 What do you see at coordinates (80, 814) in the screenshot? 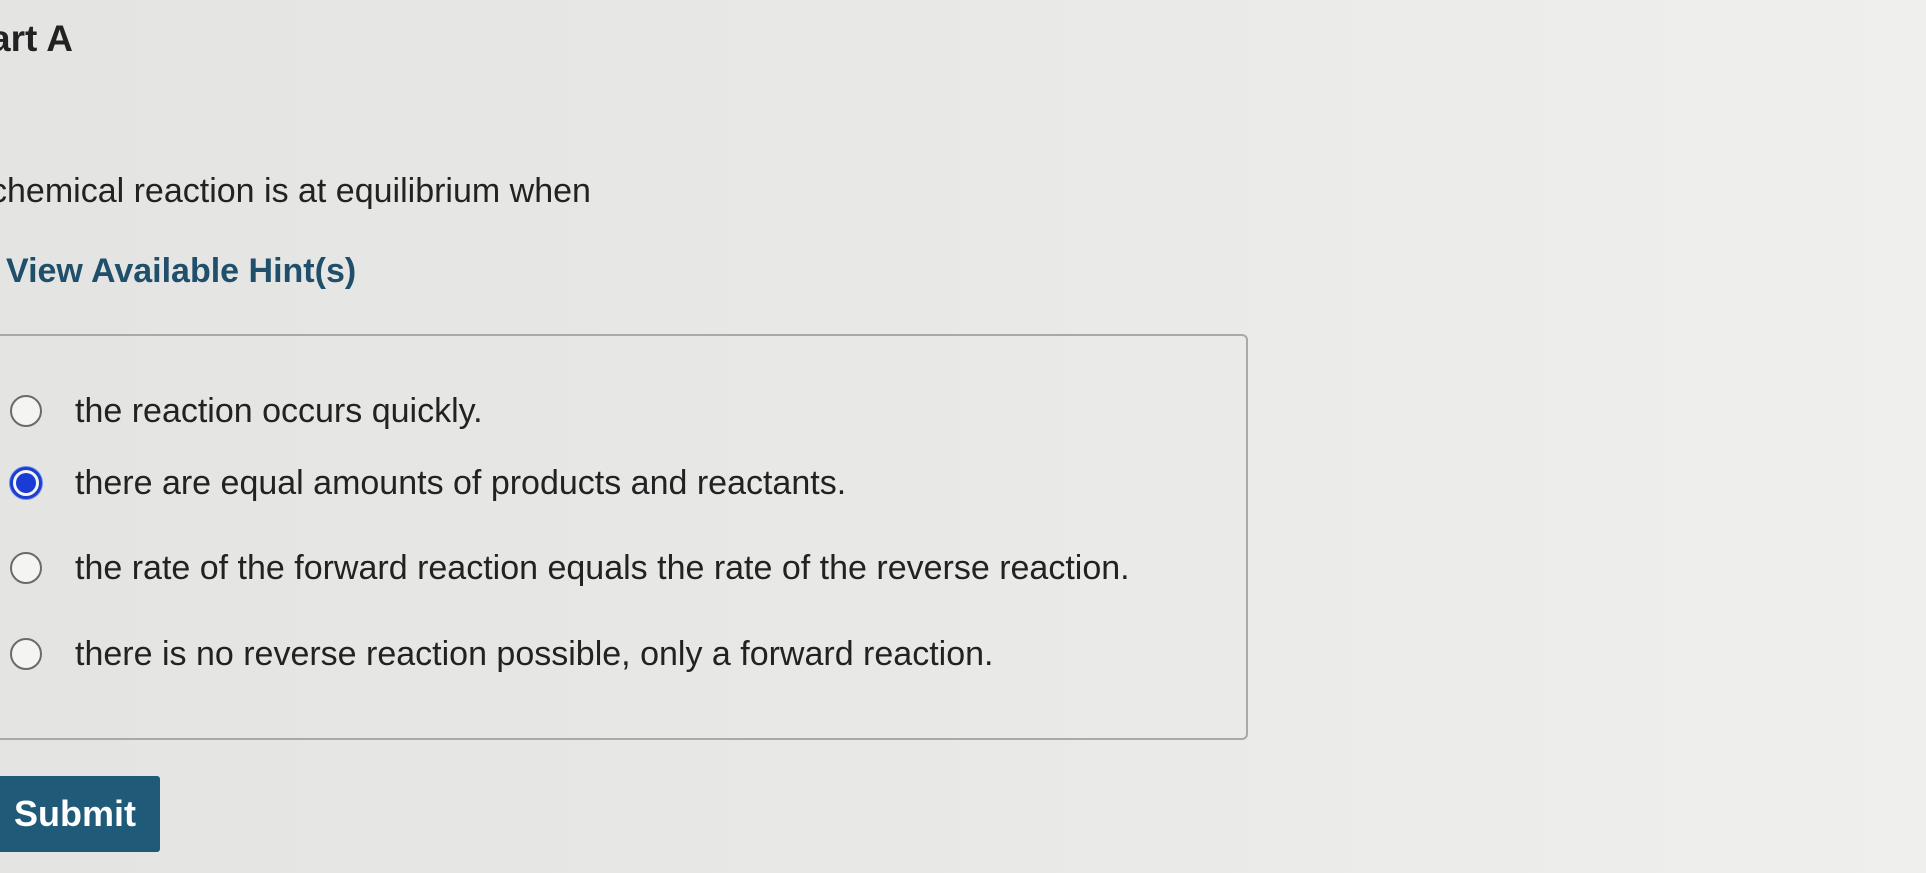
I see `submit-button: Submit` at bounding box center [80, 814].